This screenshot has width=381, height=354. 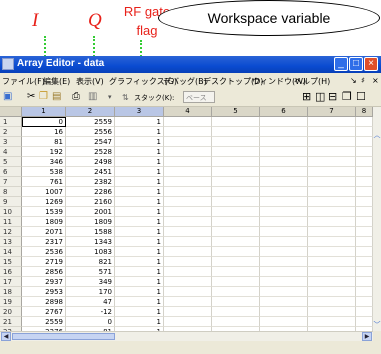 What do you see at coordinates (90, 152) in the screenshot?
I see `table-cell: 2528` at bounding box center [90, 152].